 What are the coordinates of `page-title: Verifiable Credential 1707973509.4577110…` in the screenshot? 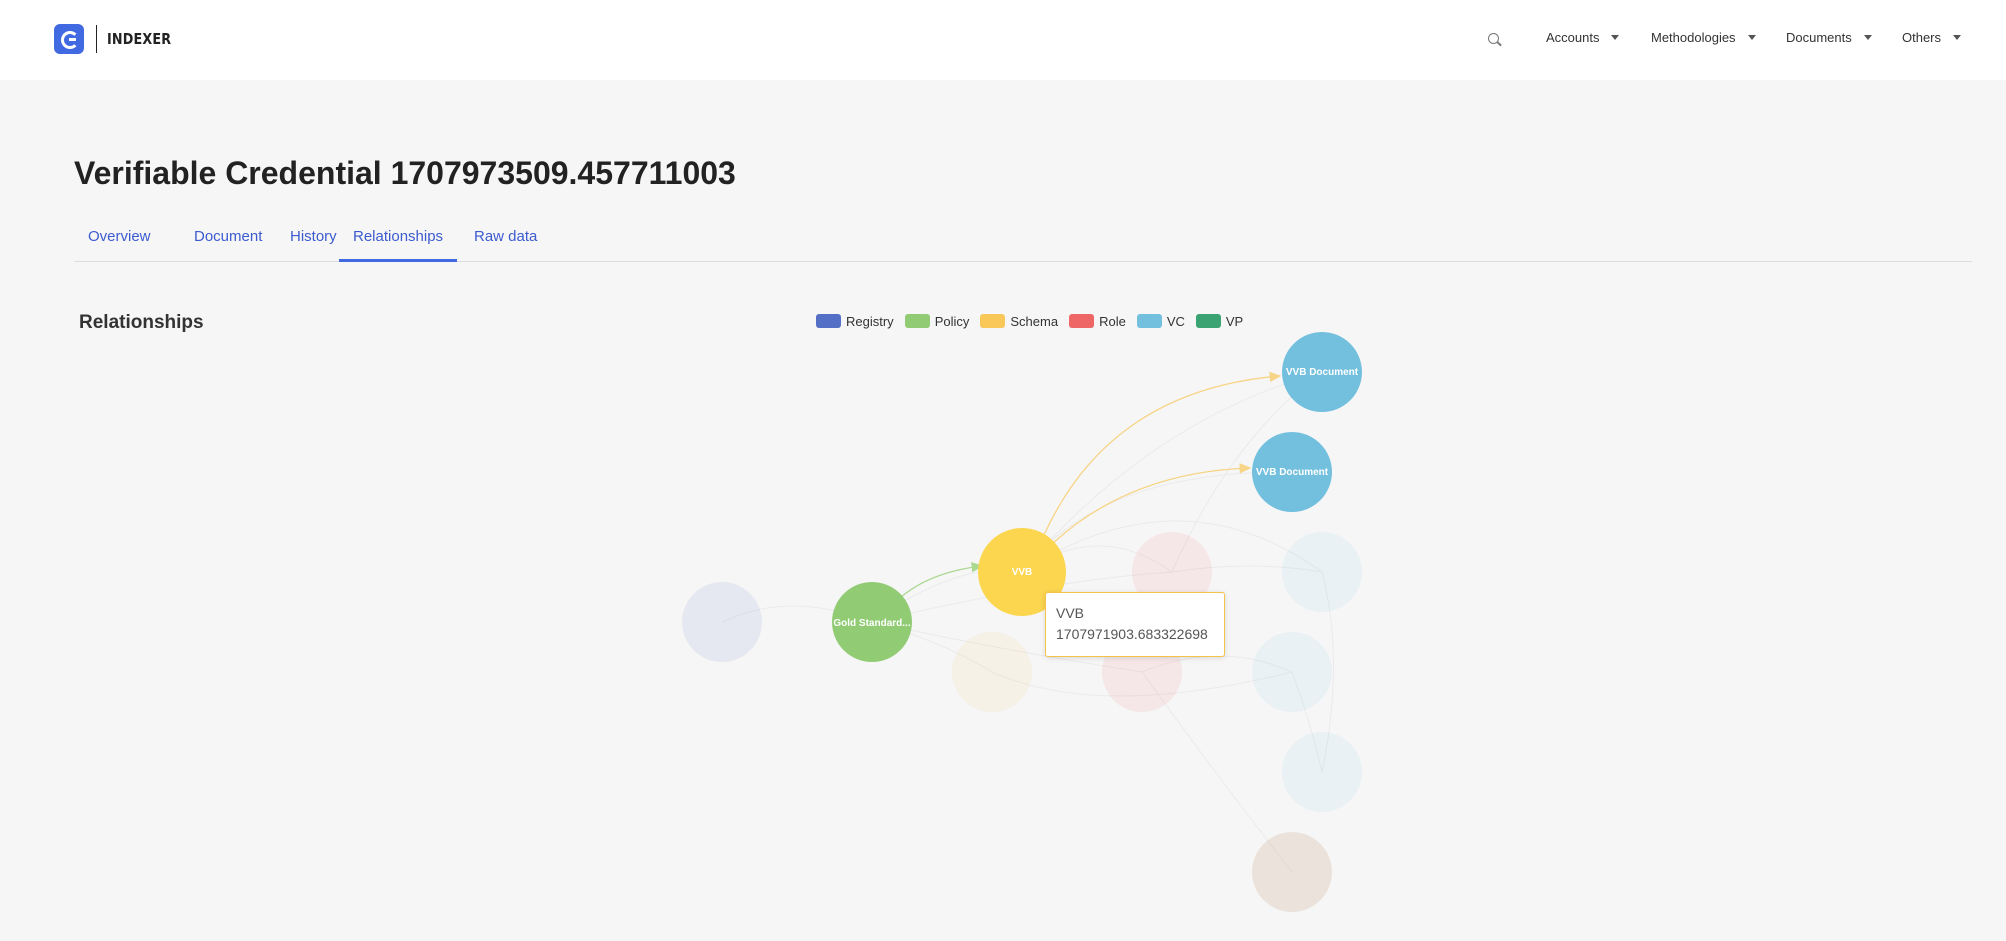 It's located at (405, 173).